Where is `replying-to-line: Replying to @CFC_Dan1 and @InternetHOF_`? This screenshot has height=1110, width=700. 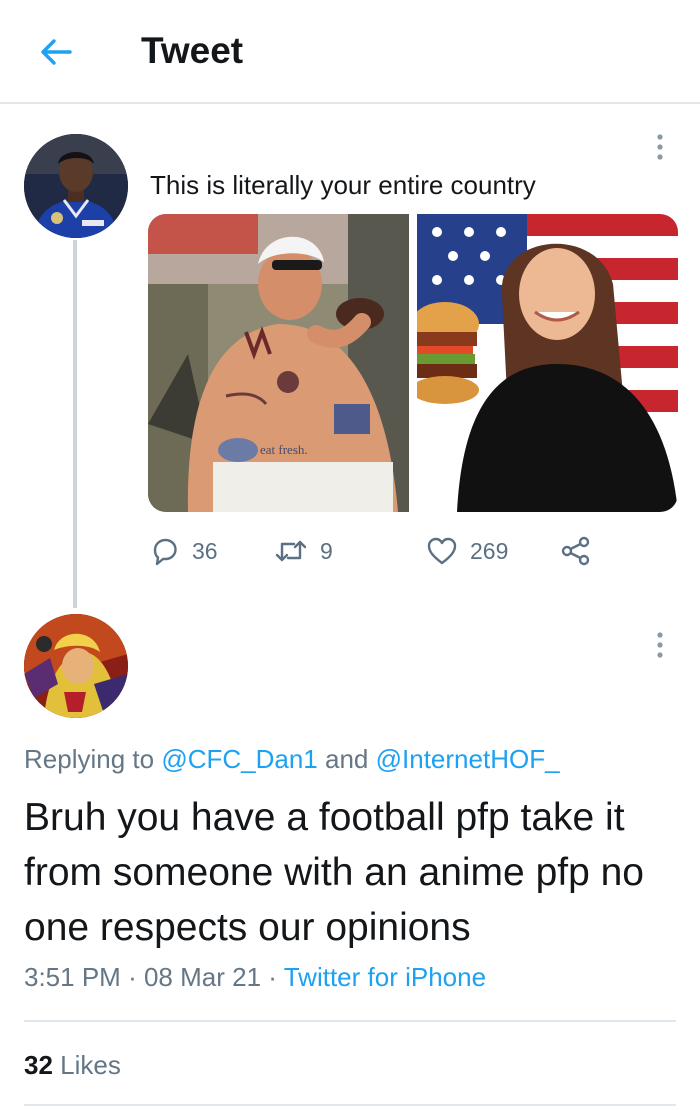 replying-to-line: Replying to @CFC_Dan1 and @InternetHOF_ is located at coordinates (292, 759).